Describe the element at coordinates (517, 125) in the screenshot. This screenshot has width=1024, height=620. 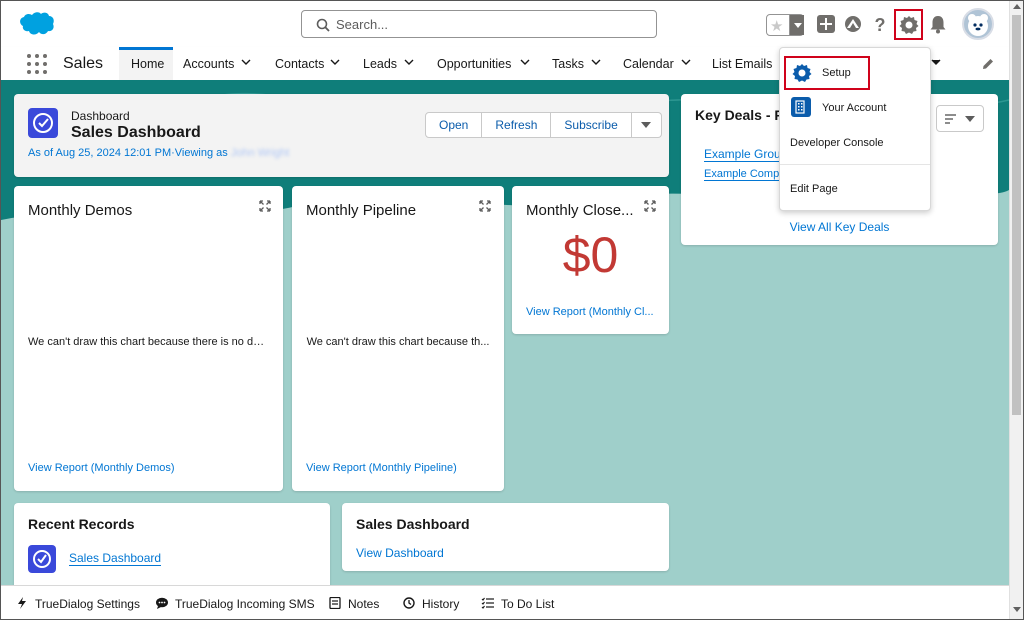
I see `refresh-button: Refresh` at that location.